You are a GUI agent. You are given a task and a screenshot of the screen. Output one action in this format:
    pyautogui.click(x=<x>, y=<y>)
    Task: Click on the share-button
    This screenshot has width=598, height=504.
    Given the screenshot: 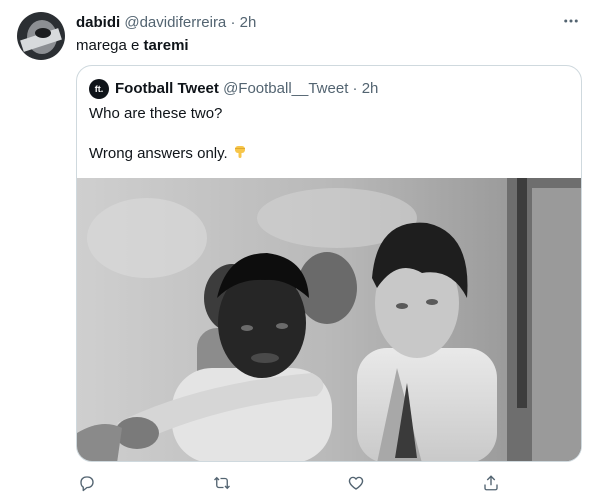 What is the action you would take?
    pyautogui.click(x=491, y=483)
    